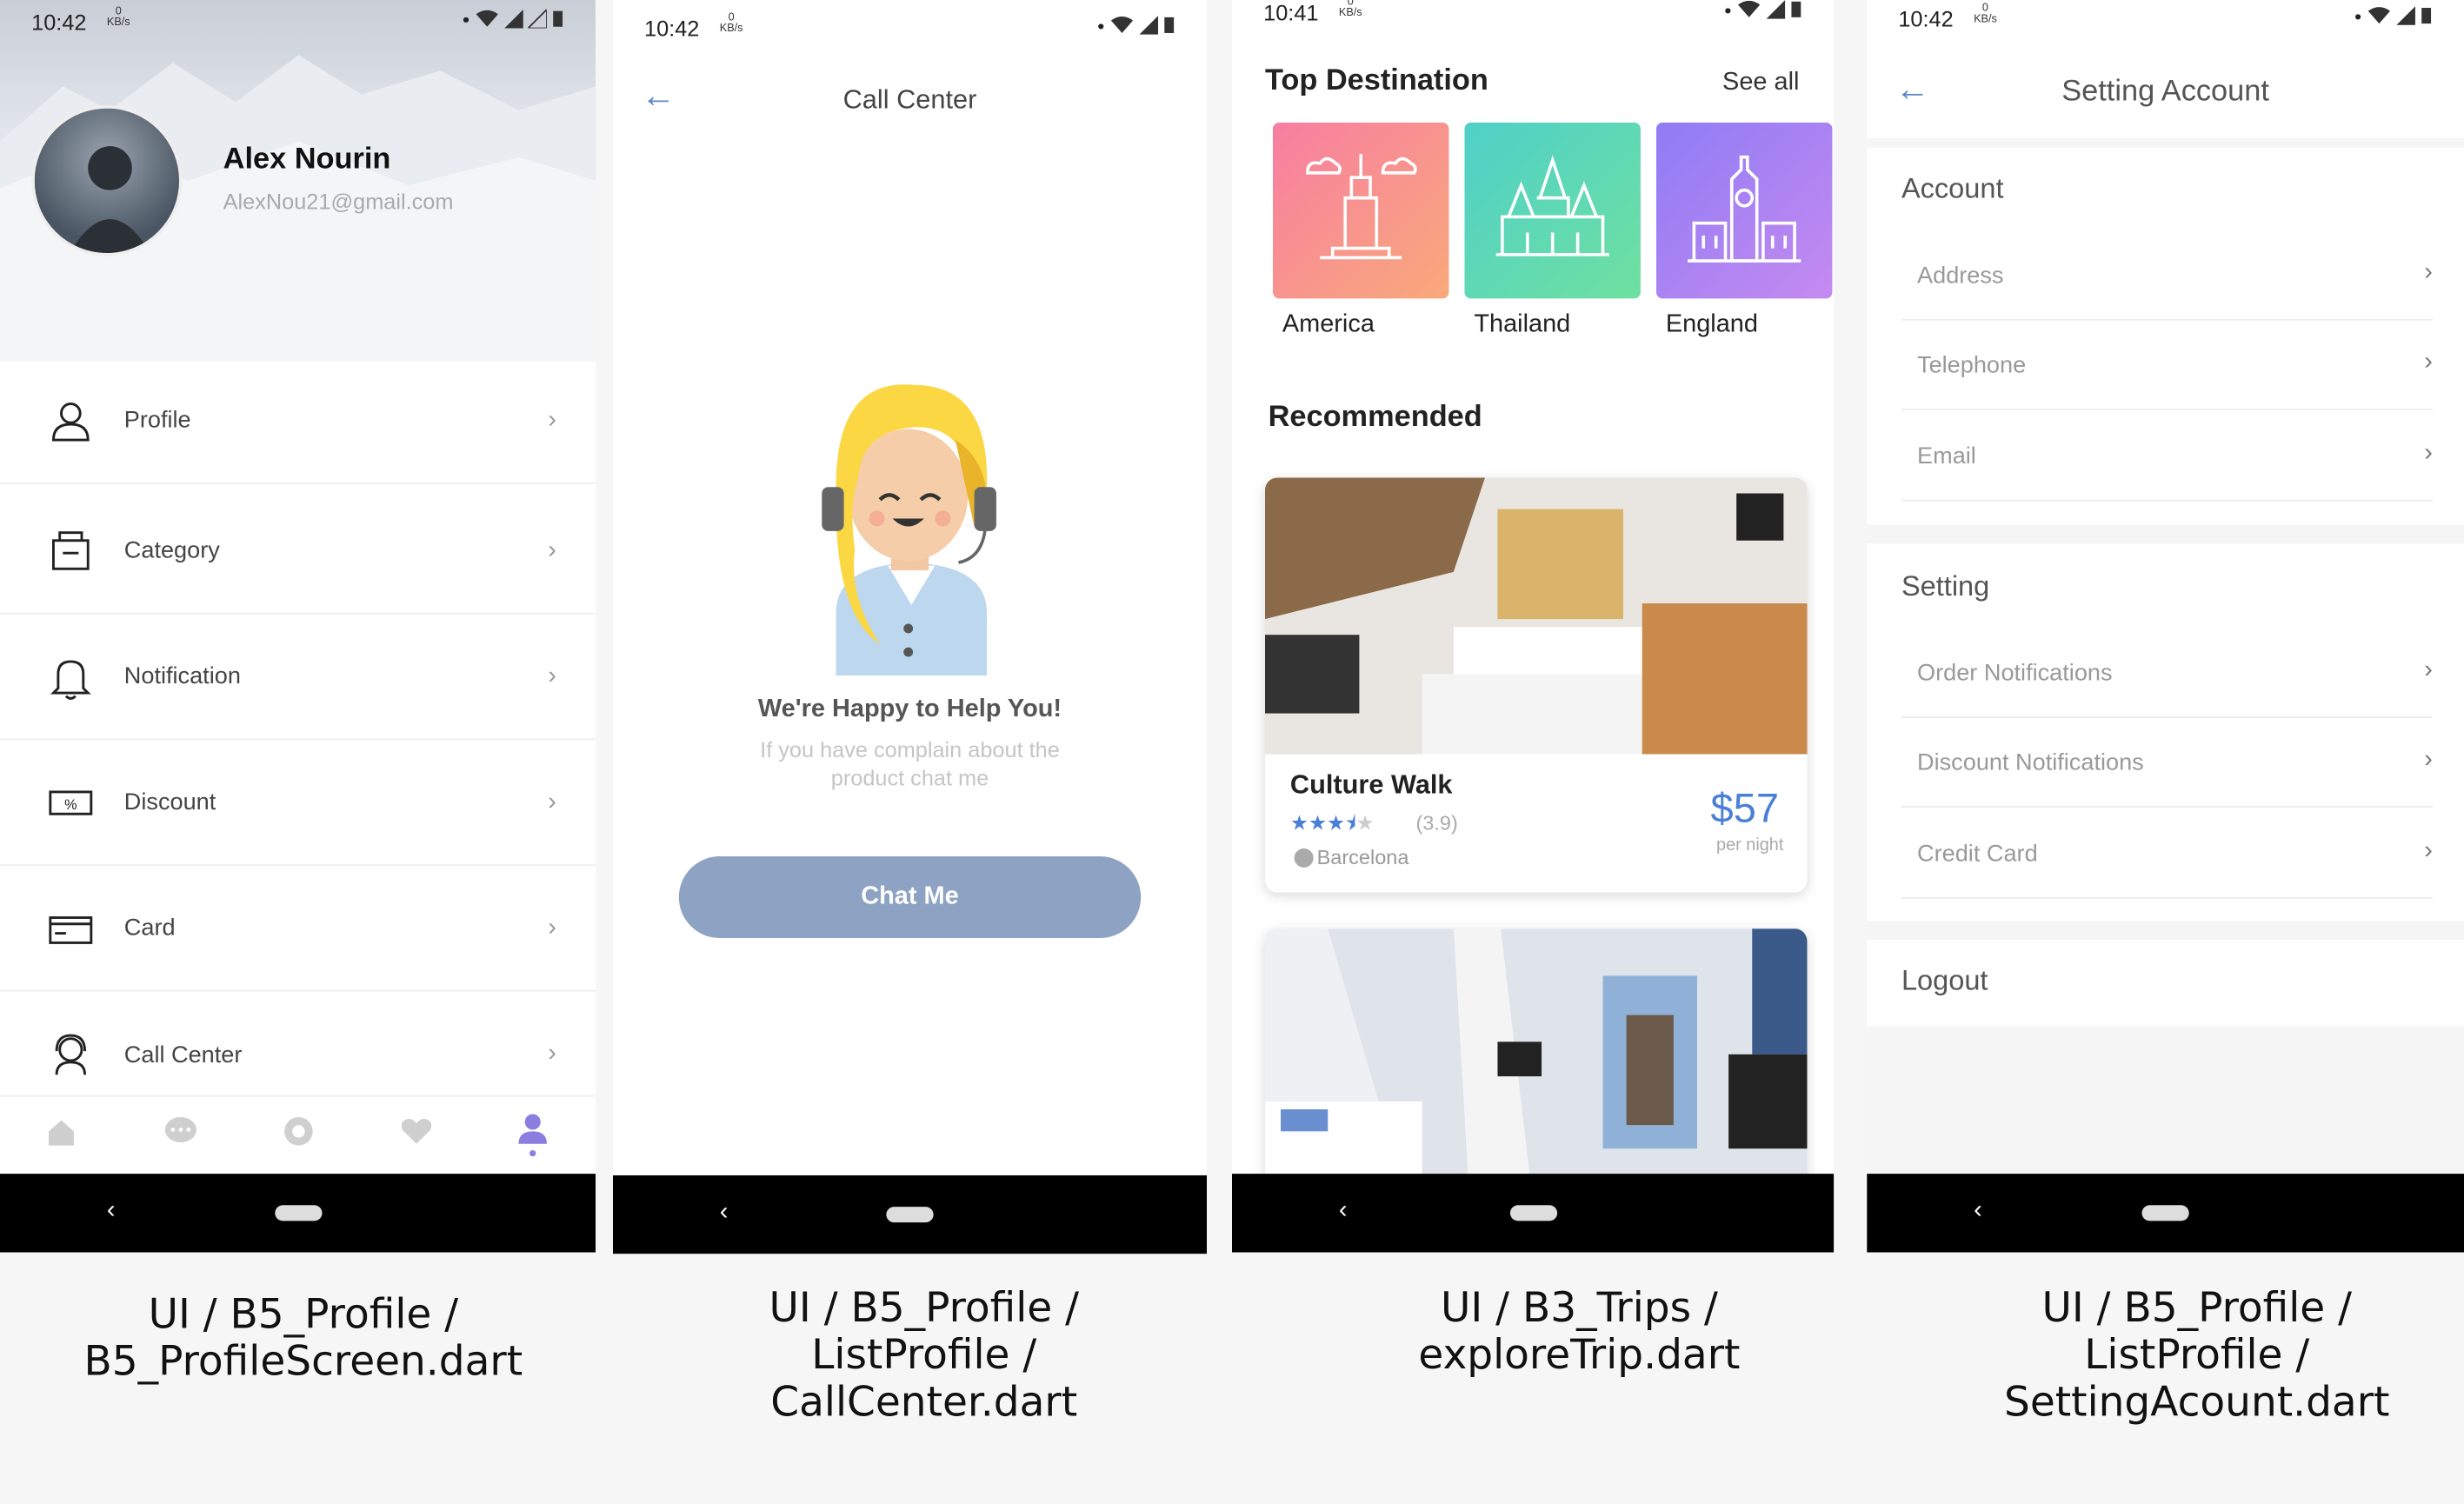 The image size is (2464, 1504). Describe the element at coordinates (1362, 857) in the screenshot. I see `hotel-location: Barcelona` at that location.